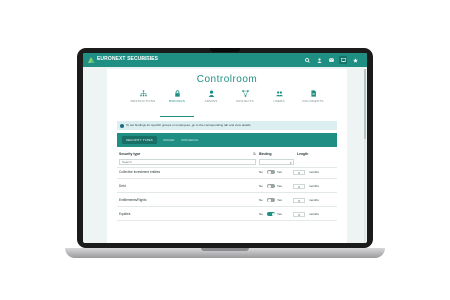 Image resolution: width=450 pixels, height=300 pixels. I want to click on tab-label: DOCUMENTS, so click(313, 101).